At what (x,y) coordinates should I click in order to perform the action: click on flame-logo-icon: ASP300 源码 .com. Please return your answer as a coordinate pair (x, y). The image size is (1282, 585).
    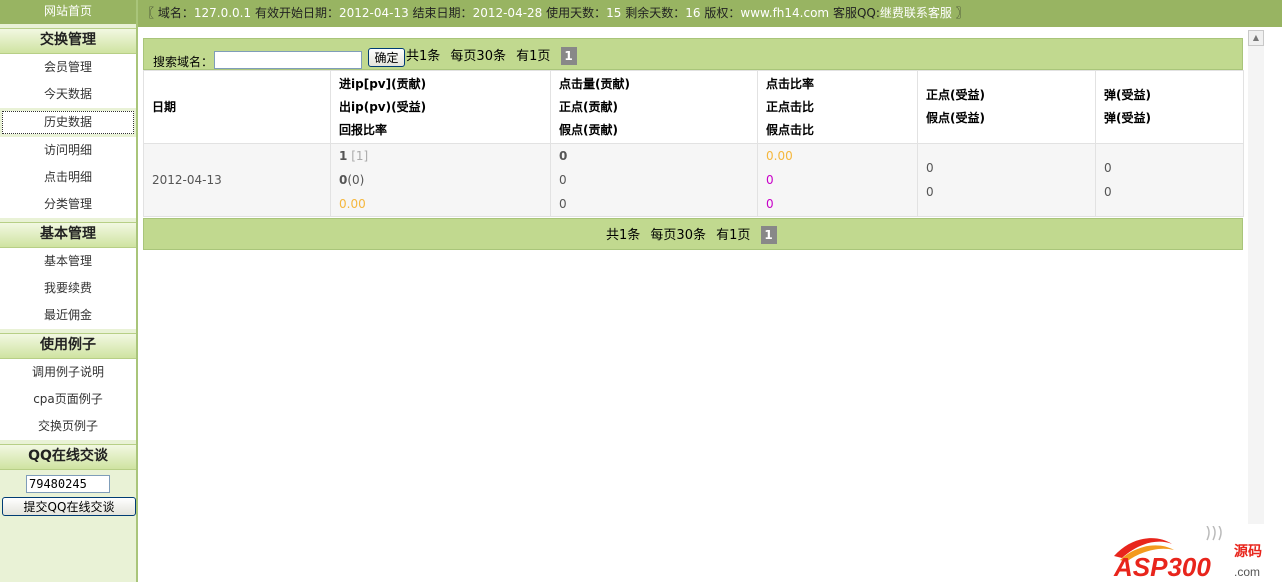
    Looking at the image, I should click on (1187, 553).